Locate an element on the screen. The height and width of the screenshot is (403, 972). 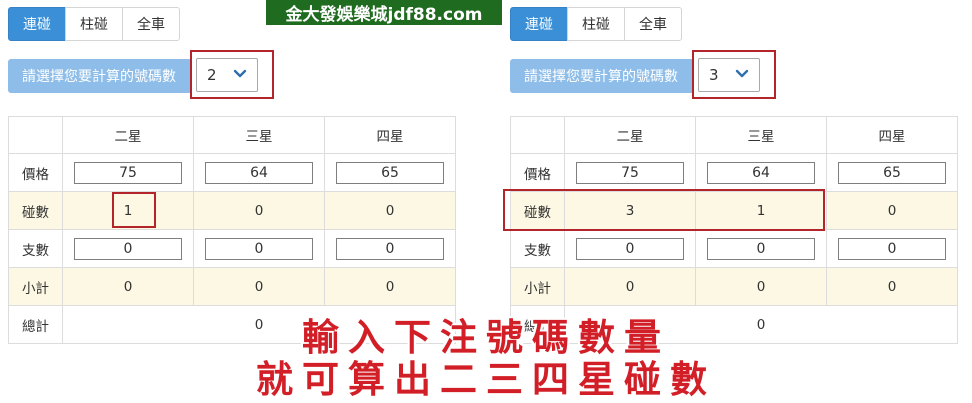
row-label-hits: 碰數 is located at coordinates (35, 210).